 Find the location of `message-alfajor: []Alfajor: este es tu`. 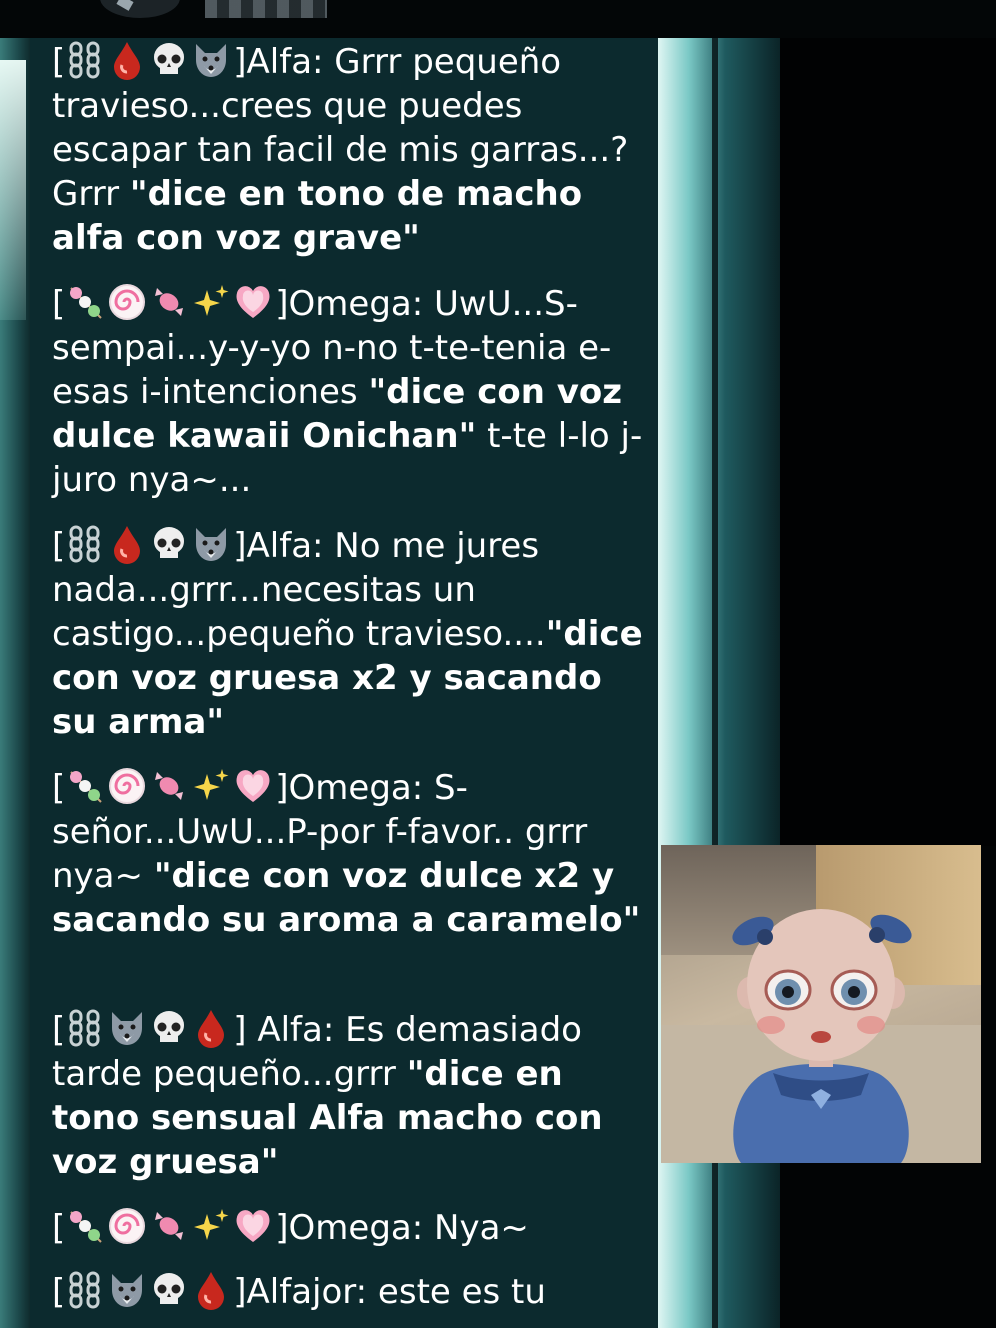

message-alfajor: []Alfajor: este es tu is located at coordinates (352, 1292).